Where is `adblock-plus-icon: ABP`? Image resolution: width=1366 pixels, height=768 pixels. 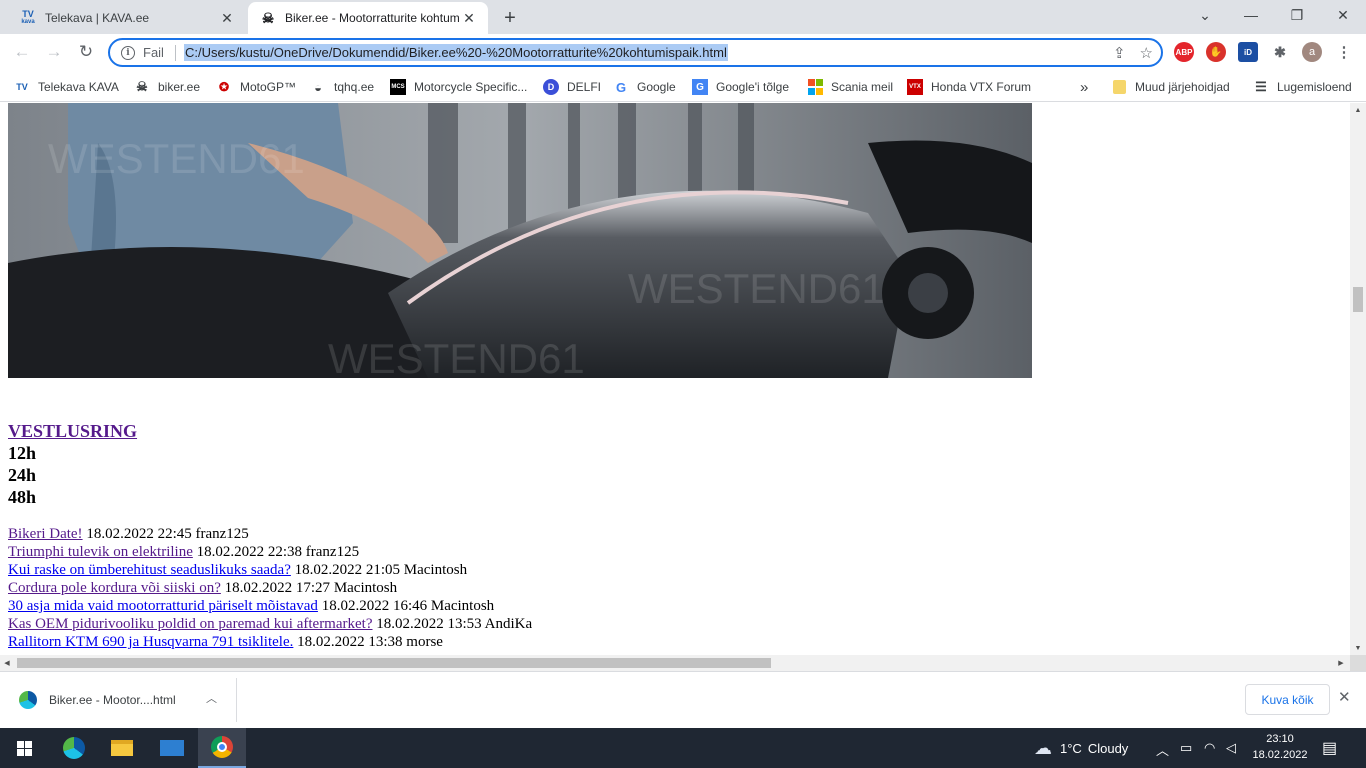 adblock-plus-icon: ABP is located at coordinates (1184, 52).